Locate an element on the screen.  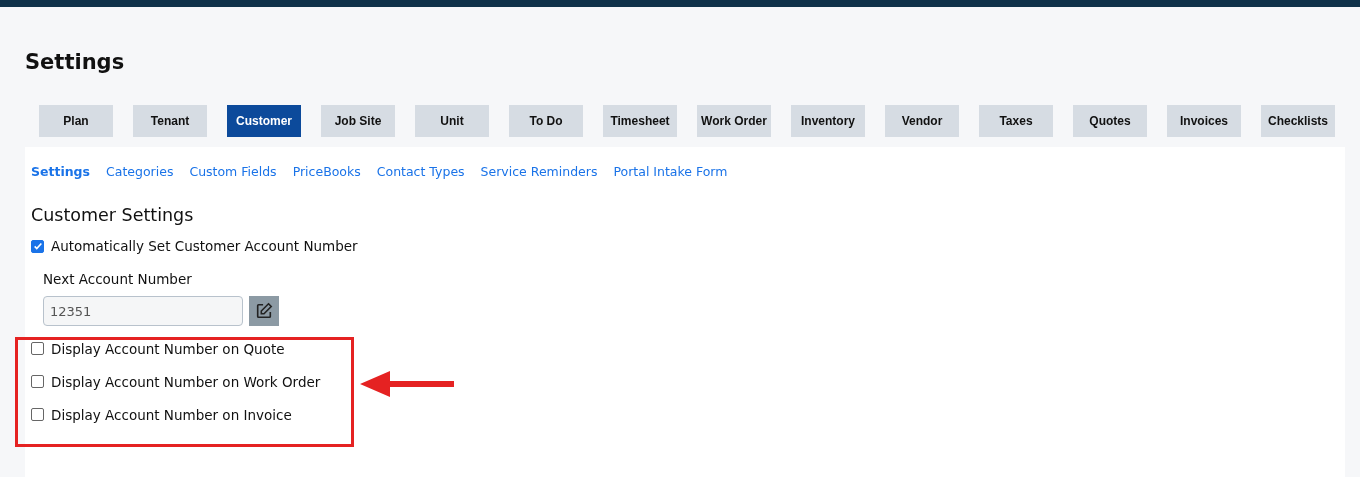
sub-tab-link: Contact Types is located at coordinates (420, 171).